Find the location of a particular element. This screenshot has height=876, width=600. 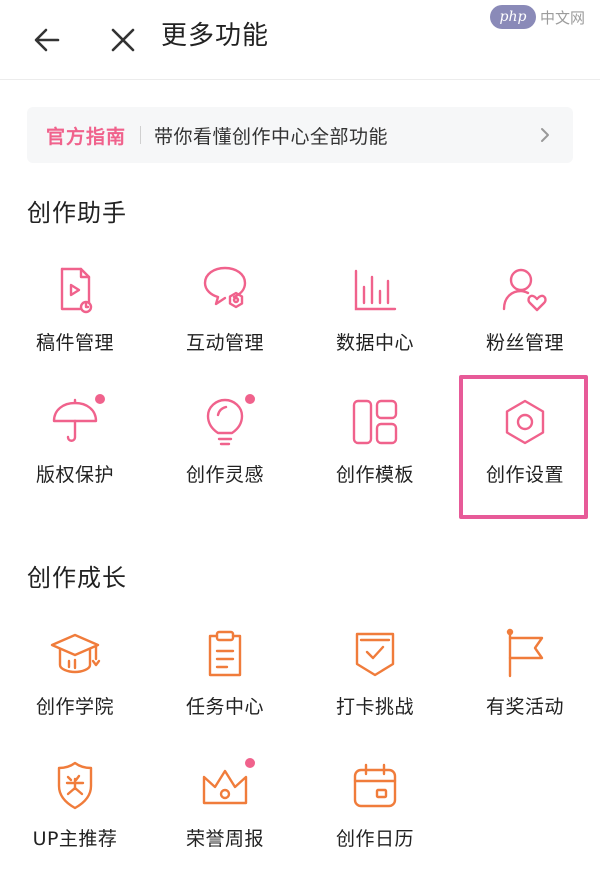

award-badge-icon is located at coordinates (75, 786).